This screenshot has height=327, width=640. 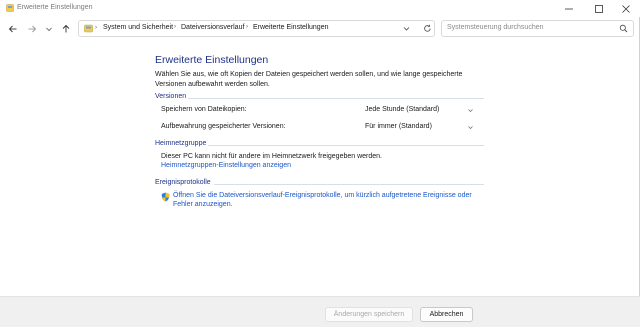 I want to click on arrow-up-icon, so click(x=66, y=28).